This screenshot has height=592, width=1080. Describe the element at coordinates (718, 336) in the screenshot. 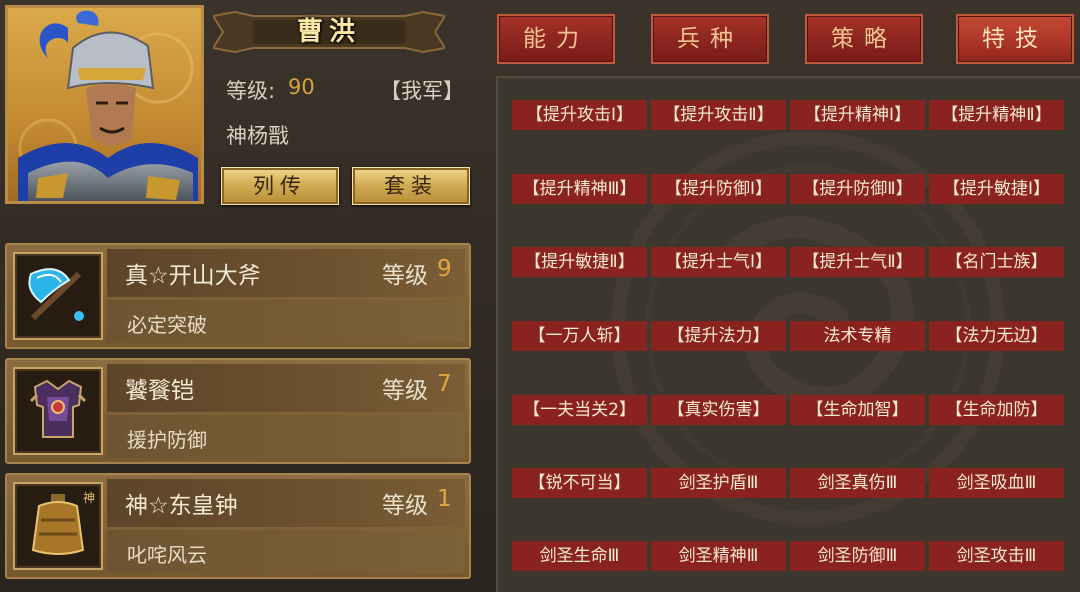

I see `skill-tag: 【提升法力】` at that location.